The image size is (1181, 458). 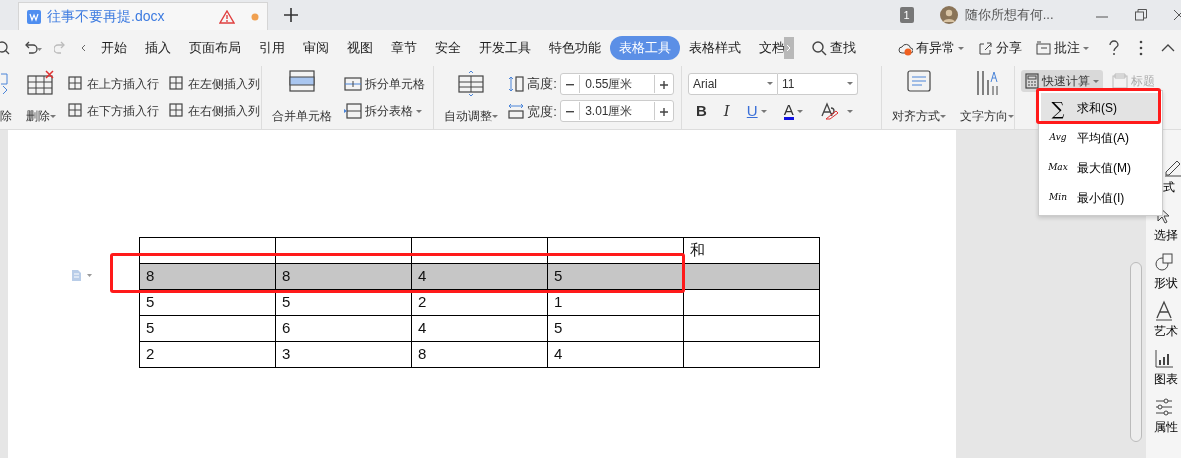 I want to click on search-button: 查找, so click(x=834, y=48).